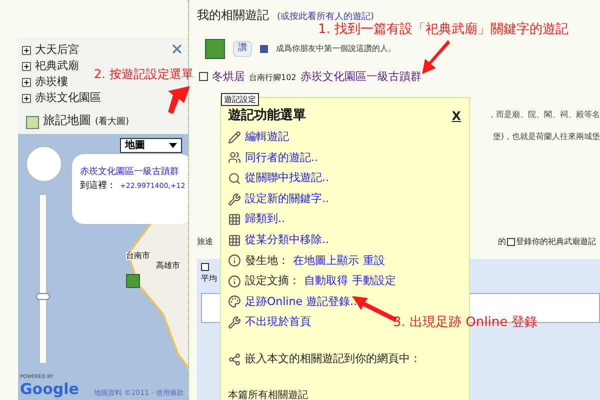  Describe the element at coordinates (134, 173) in the screenshot. I see `bubble-link: 赤崁文化園區一級古蹟群` at that location.